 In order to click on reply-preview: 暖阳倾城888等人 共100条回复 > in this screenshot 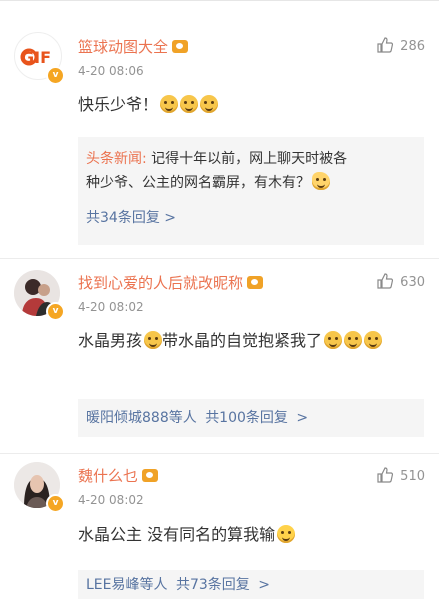, I will do `click(251, 418)`.